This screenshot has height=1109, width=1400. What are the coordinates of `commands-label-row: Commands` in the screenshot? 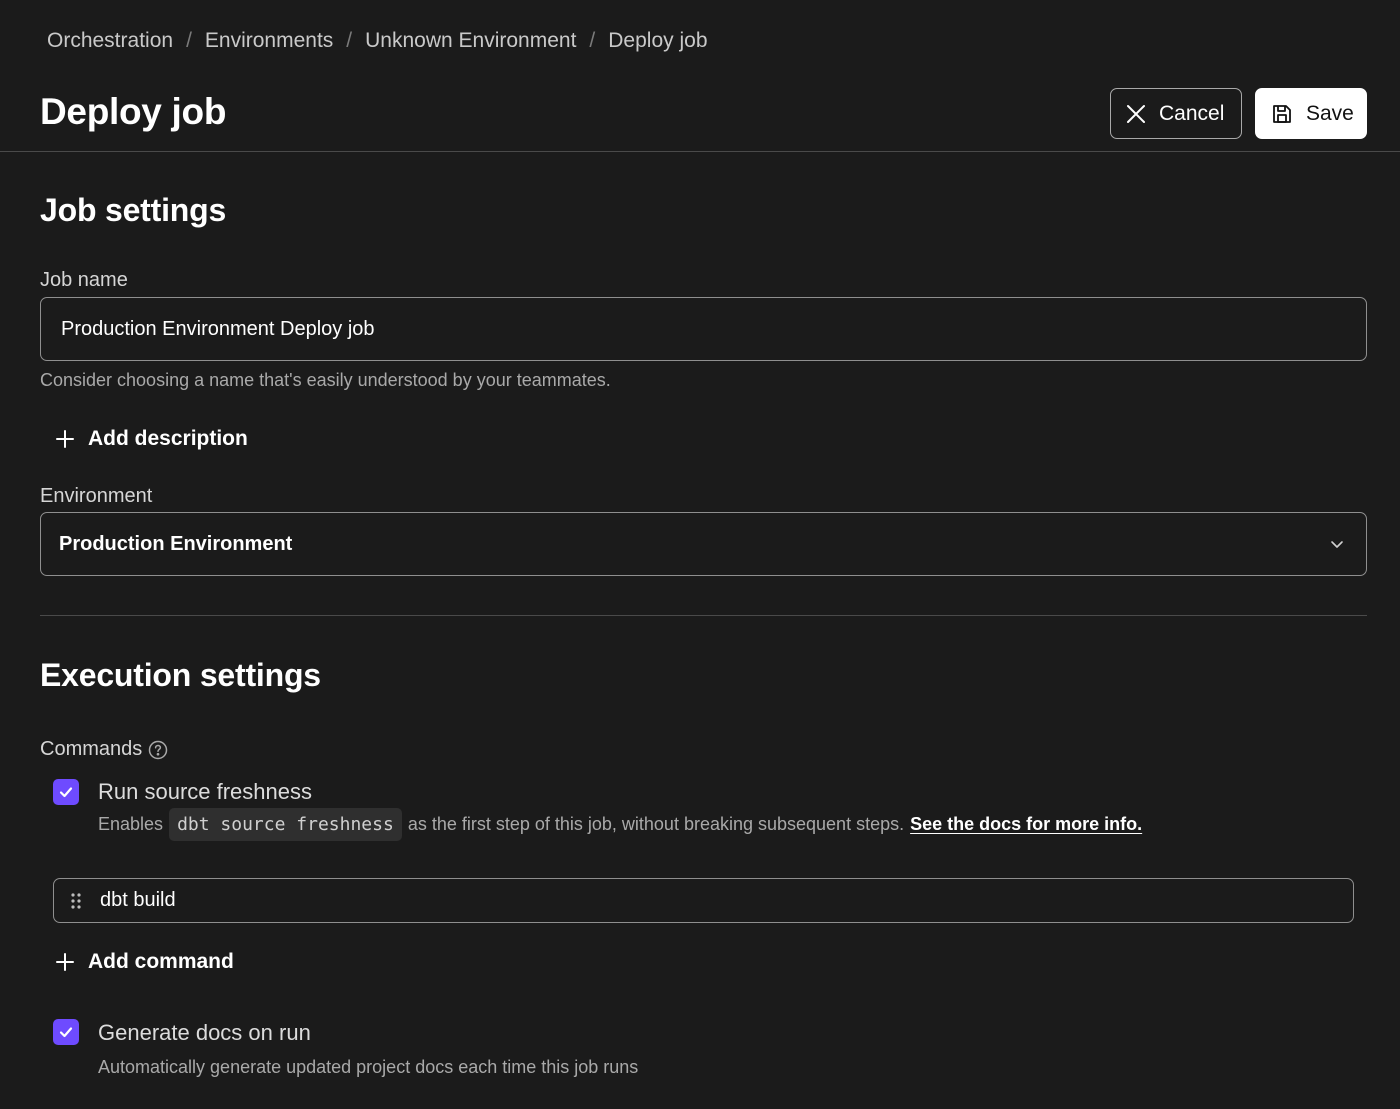 It's located at (104, 749).